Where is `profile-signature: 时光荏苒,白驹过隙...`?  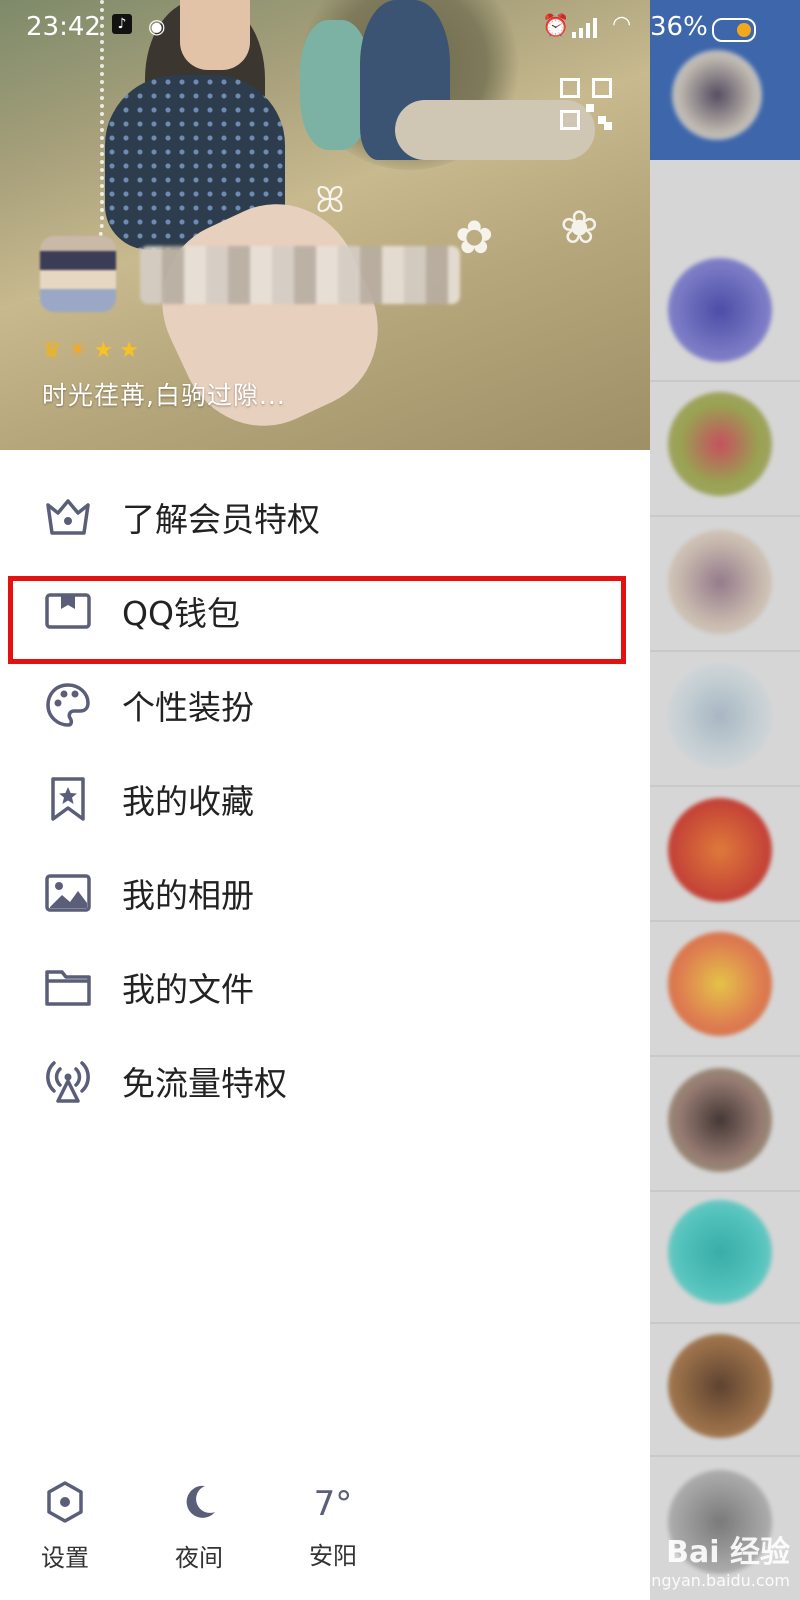
profile-signature: 时光荏苒,白驹过隙... is located at coordinates (164, 394).